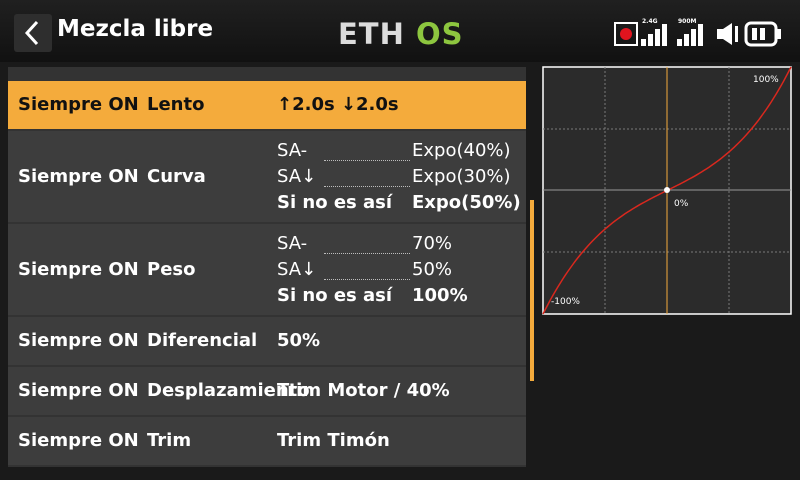  I want to click on header-bar: Mezcla libre ETH OS 2.4G 900M, so click(400, 31).